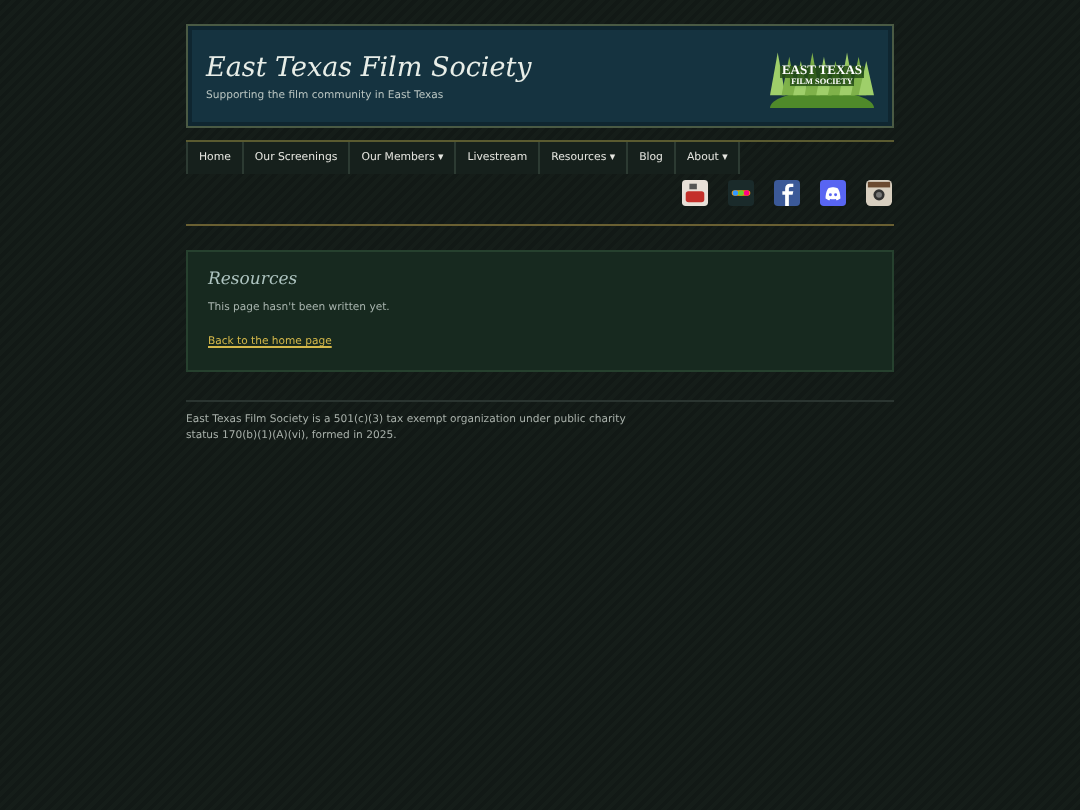 Image resolution: width=1080 pixels, height=810 pixels. I want to click on camera-icon, so click(879, 193).